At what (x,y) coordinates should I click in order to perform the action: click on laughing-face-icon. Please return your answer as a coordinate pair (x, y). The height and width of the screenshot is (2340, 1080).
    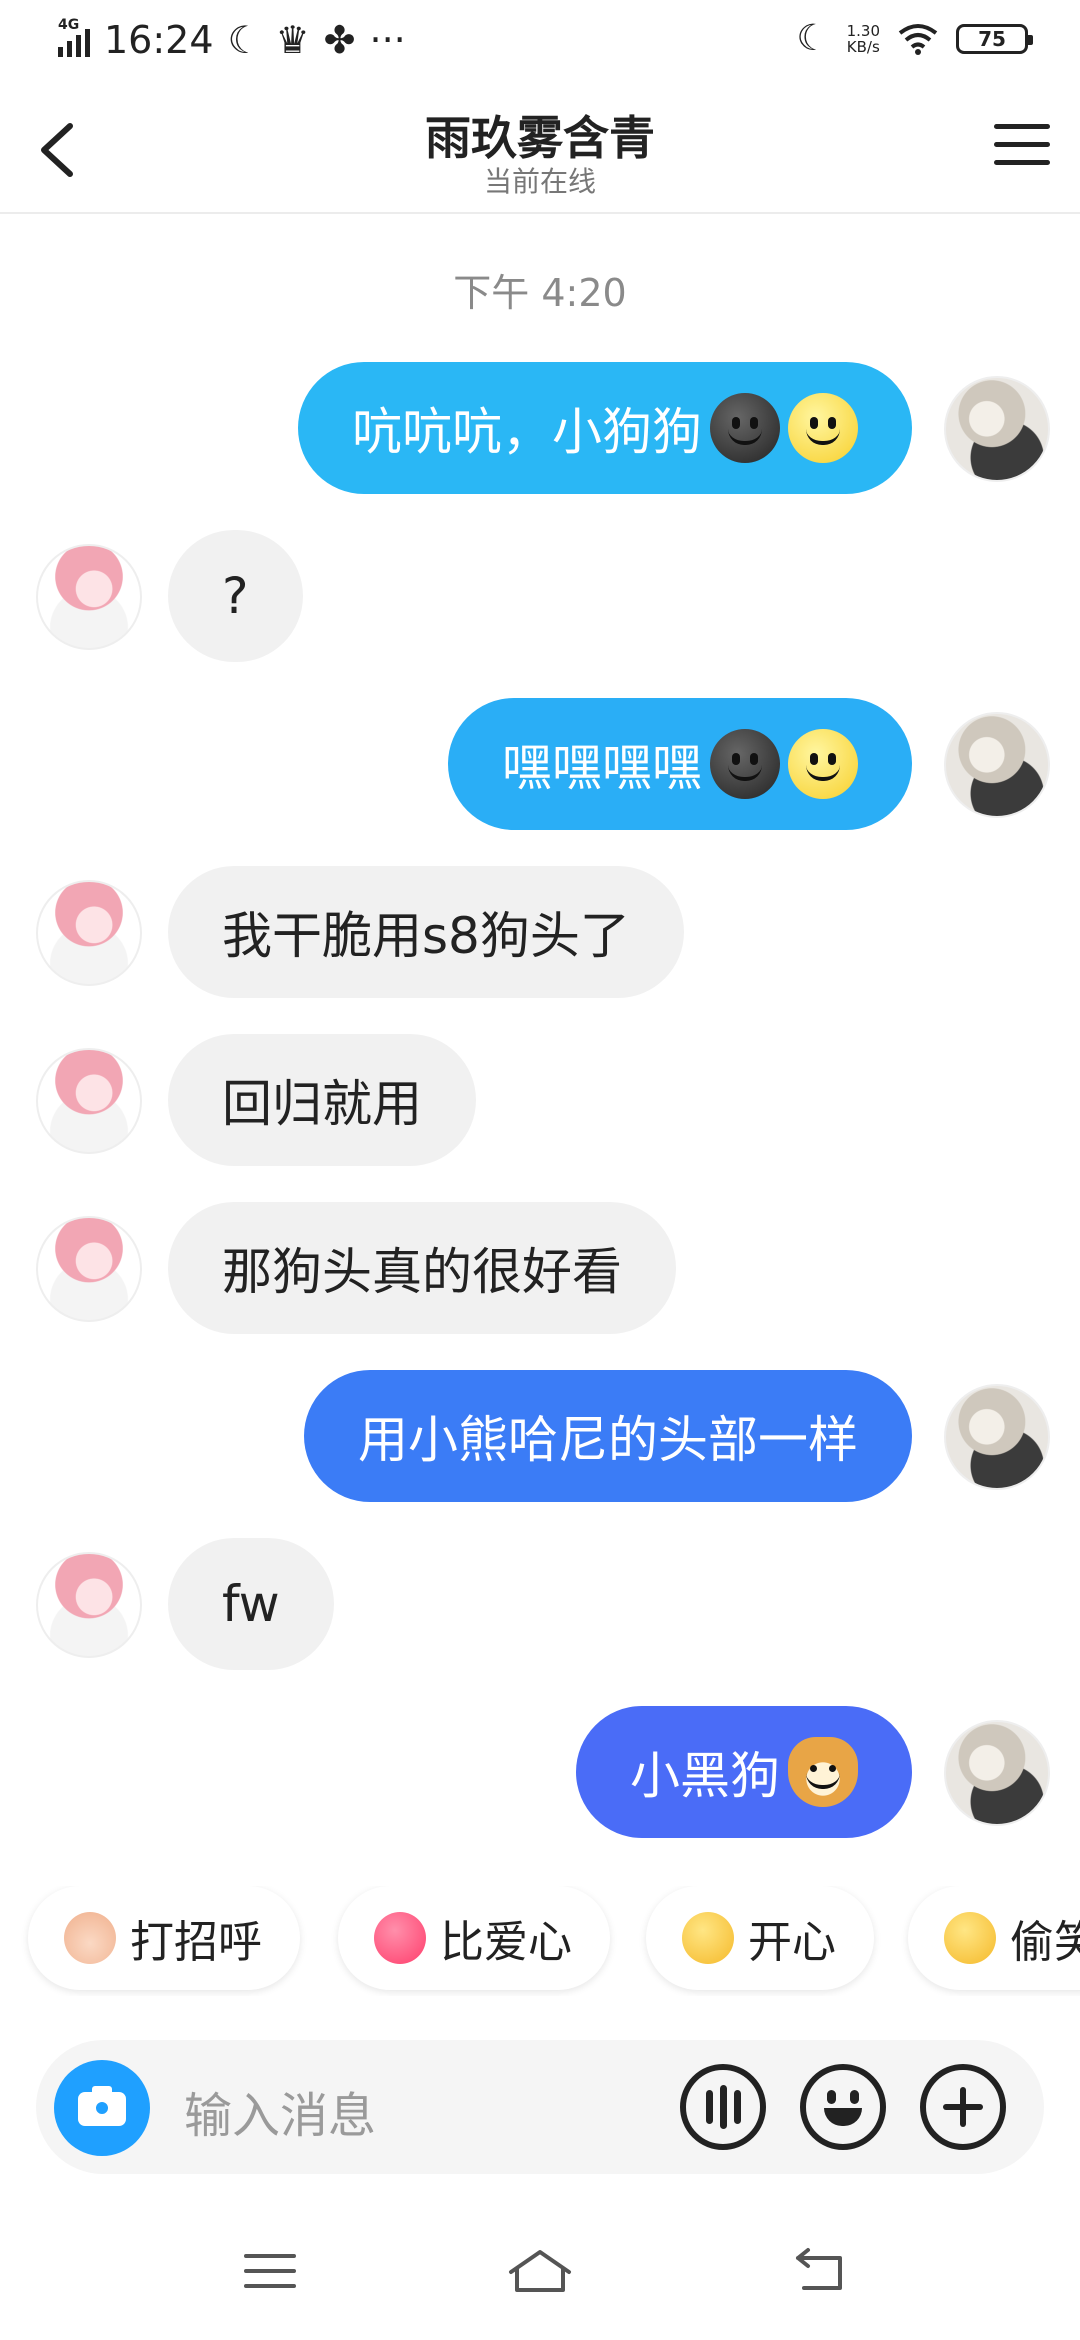
    Looking at the image, I should click on (708, 1938).